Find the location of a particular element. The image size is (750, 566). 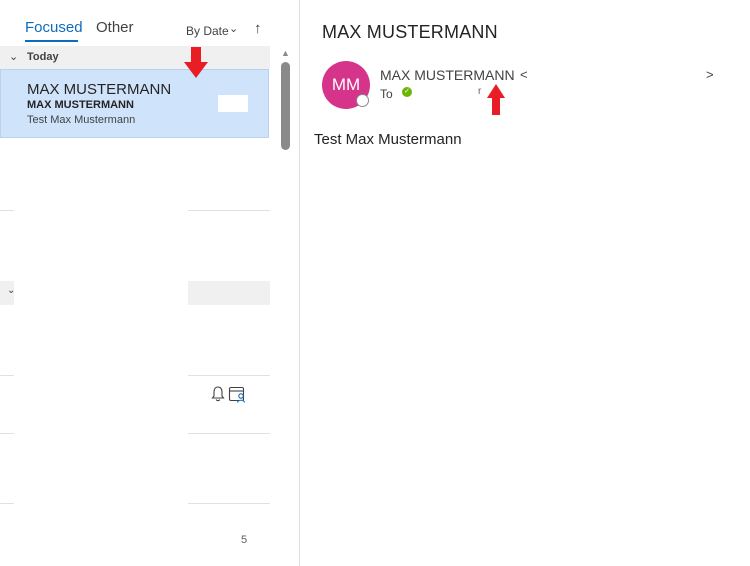

active-tab-indicator is located at coordinates (51, 41).